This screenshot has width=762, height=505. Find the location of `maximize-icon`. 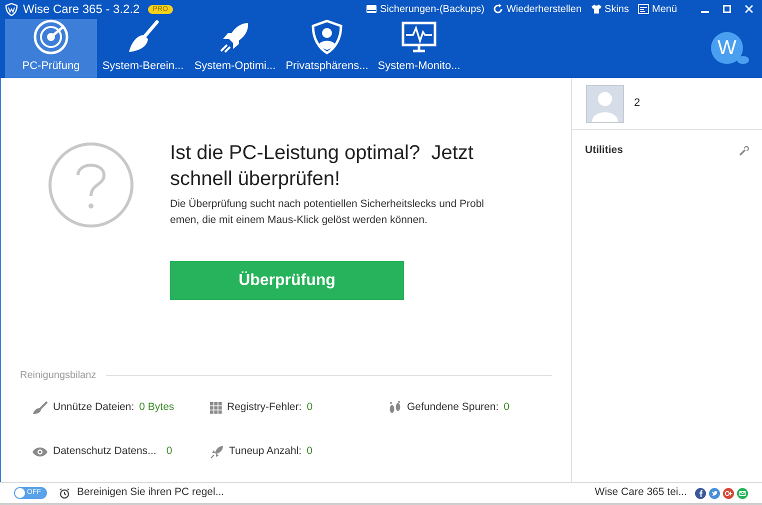

maximize-icon is located at coordinates (727, 9).